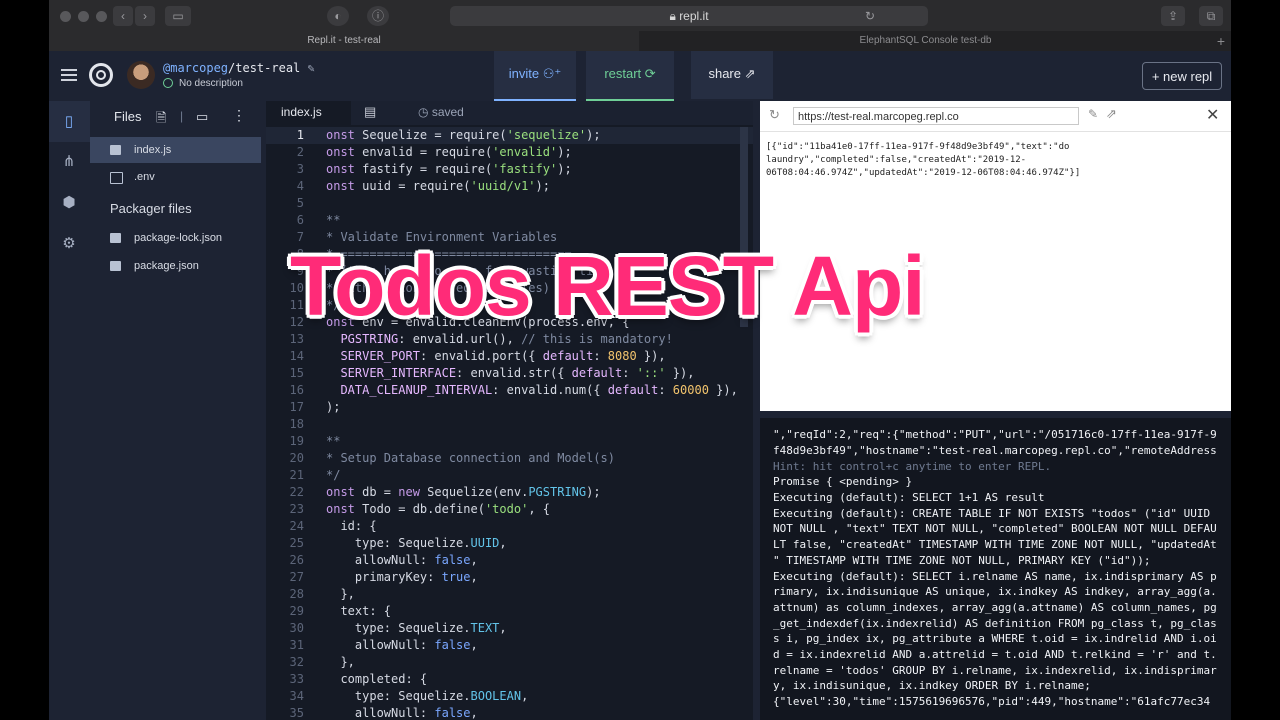 Image resolution: width=1280 pixels, height=720 pixels. What do you see at coordinates (694, 16) in the screenshot?
I see `address-text: repl.it` at bounding box center [694, 16].